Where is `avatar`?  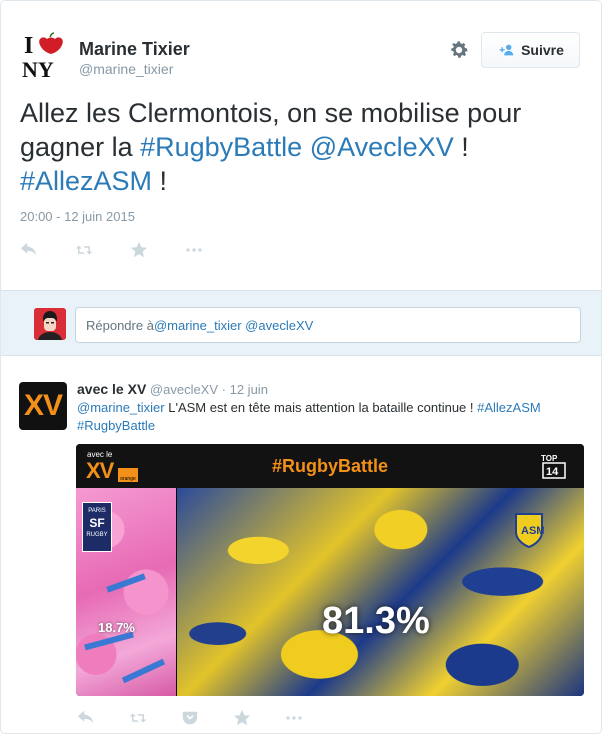
avatar is located at coordinates (50, 324).